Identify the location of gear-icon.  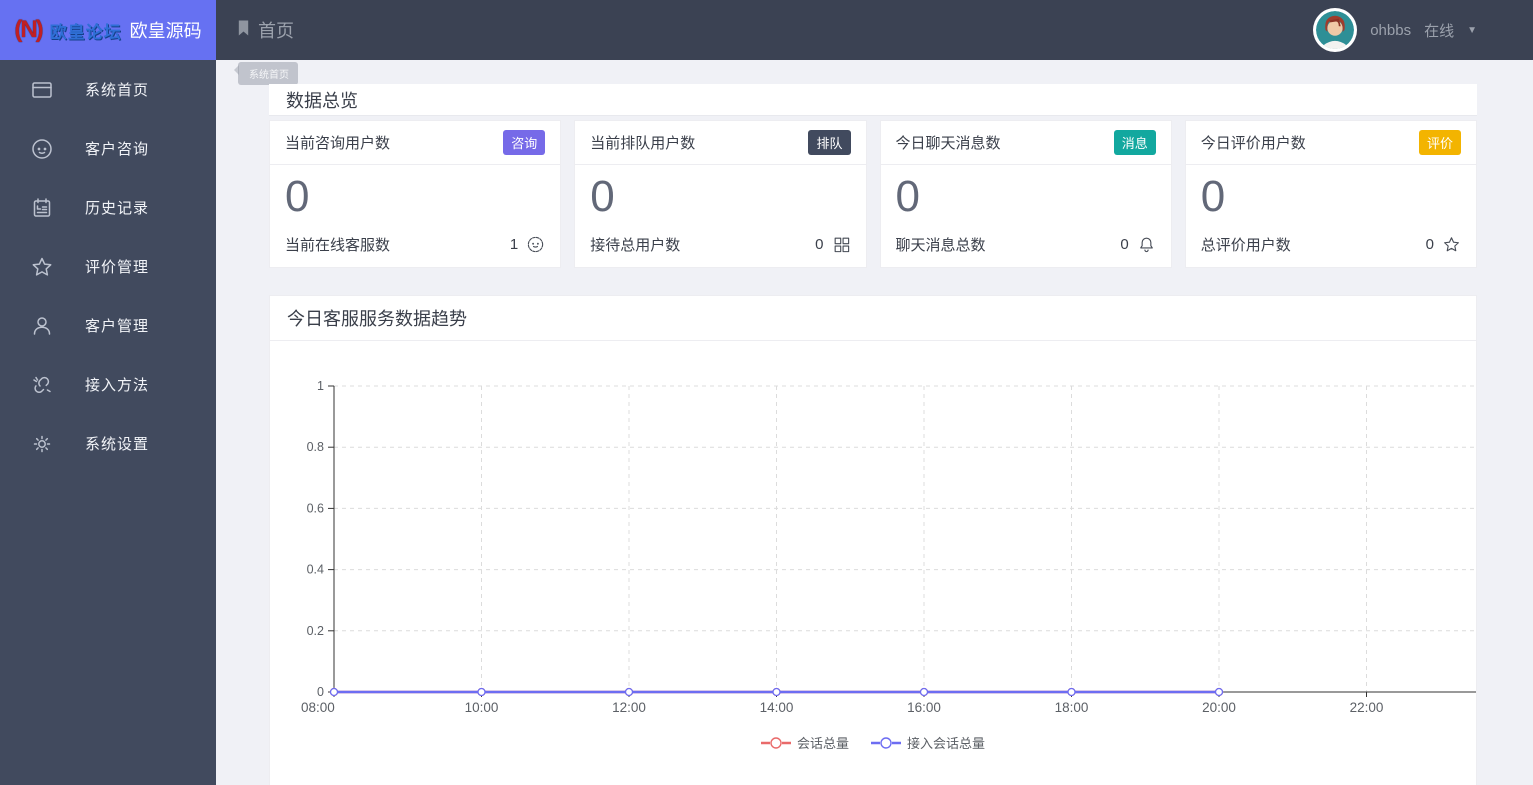
(42, 444).